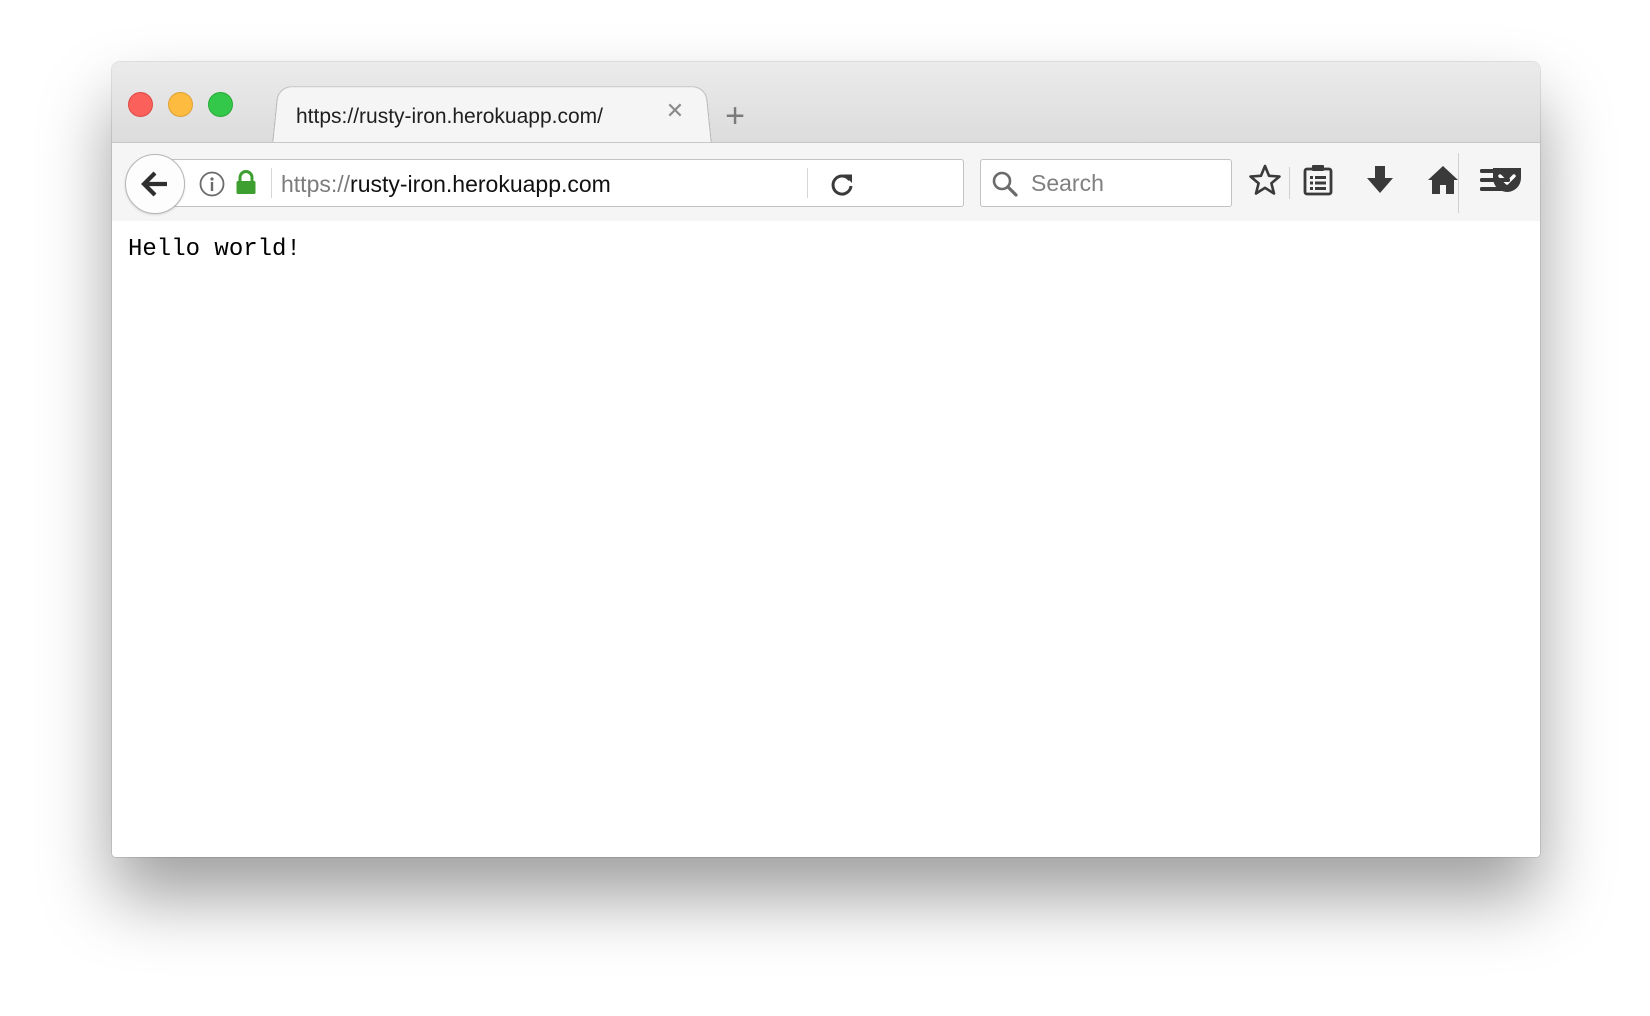  I want to click on address-bar: https://rusty-iron.herokuapp.com, so click(566, 183).